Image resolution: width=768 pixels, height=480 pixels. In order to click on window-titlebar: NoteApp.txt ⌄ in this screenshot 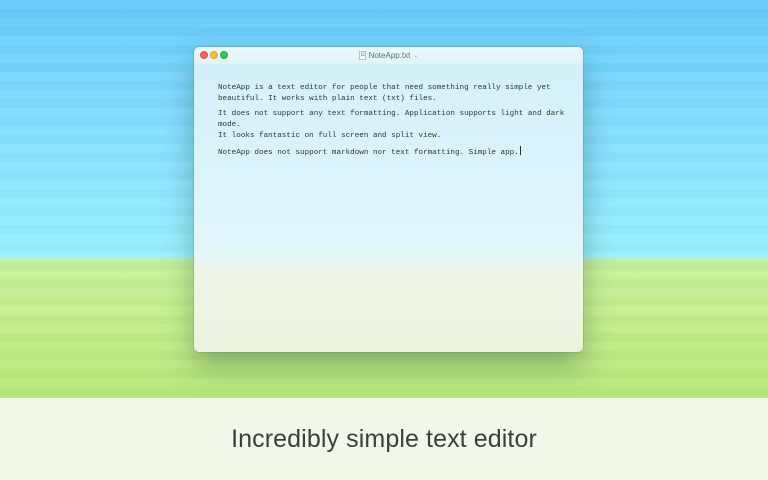, I will do `click(388, 55)`.